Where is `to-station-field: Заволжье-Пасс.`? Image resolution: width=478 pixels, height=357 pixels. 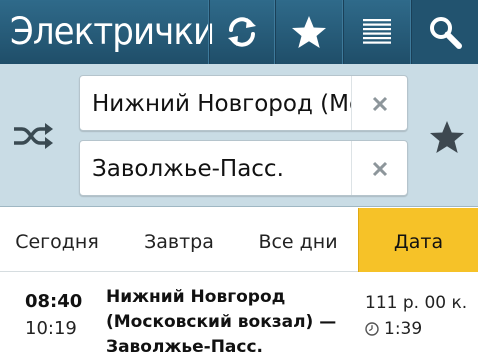
to-station-field: Заволжье-Пасс. is located at coordinates (243, 168).